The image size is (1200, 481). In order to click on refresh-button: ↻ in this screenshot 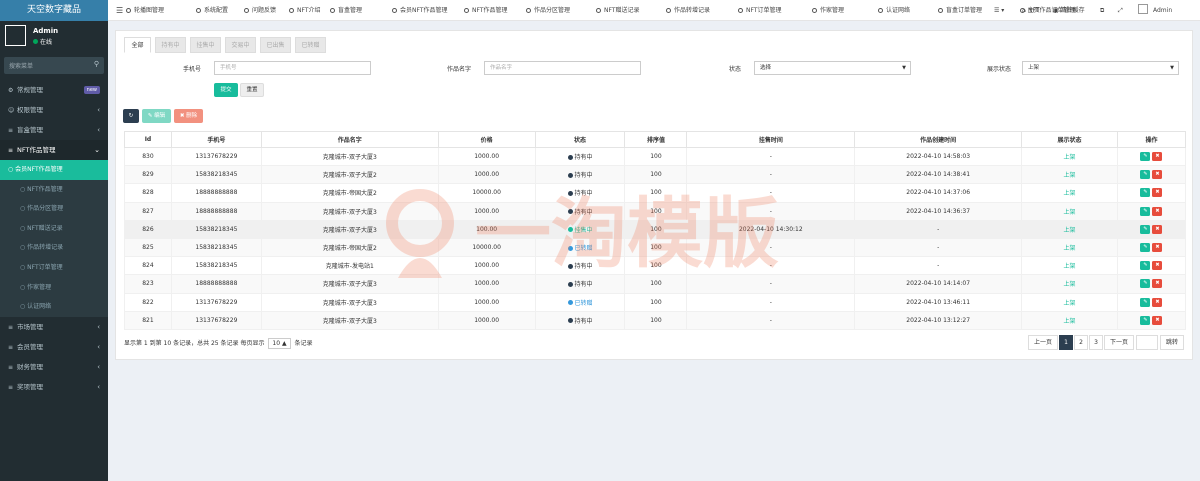, I will do `click(131, 116)`.